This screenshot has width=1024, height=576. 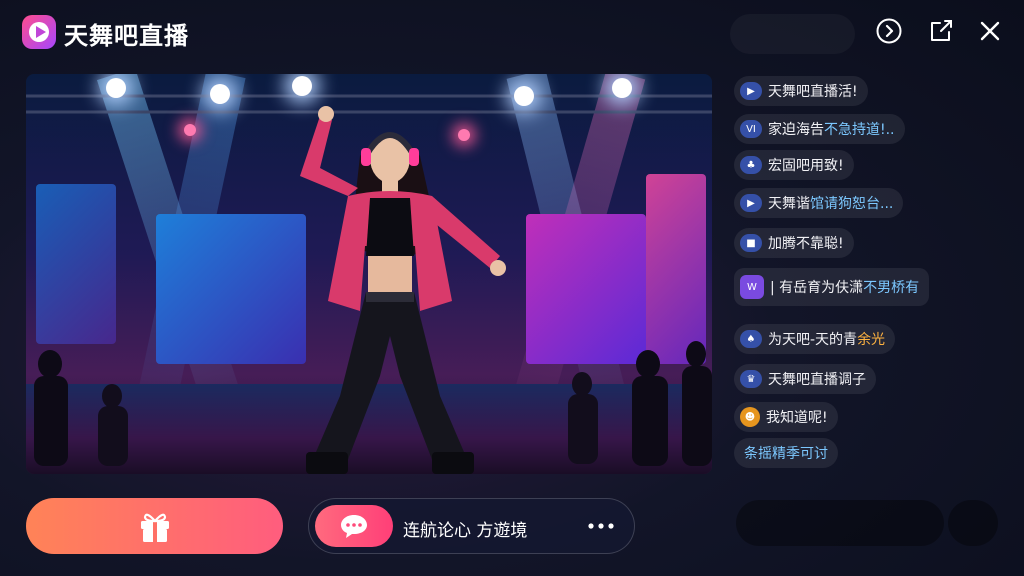 I want to click on heart-badge-icon: ♠, so click(x=751, y=339).